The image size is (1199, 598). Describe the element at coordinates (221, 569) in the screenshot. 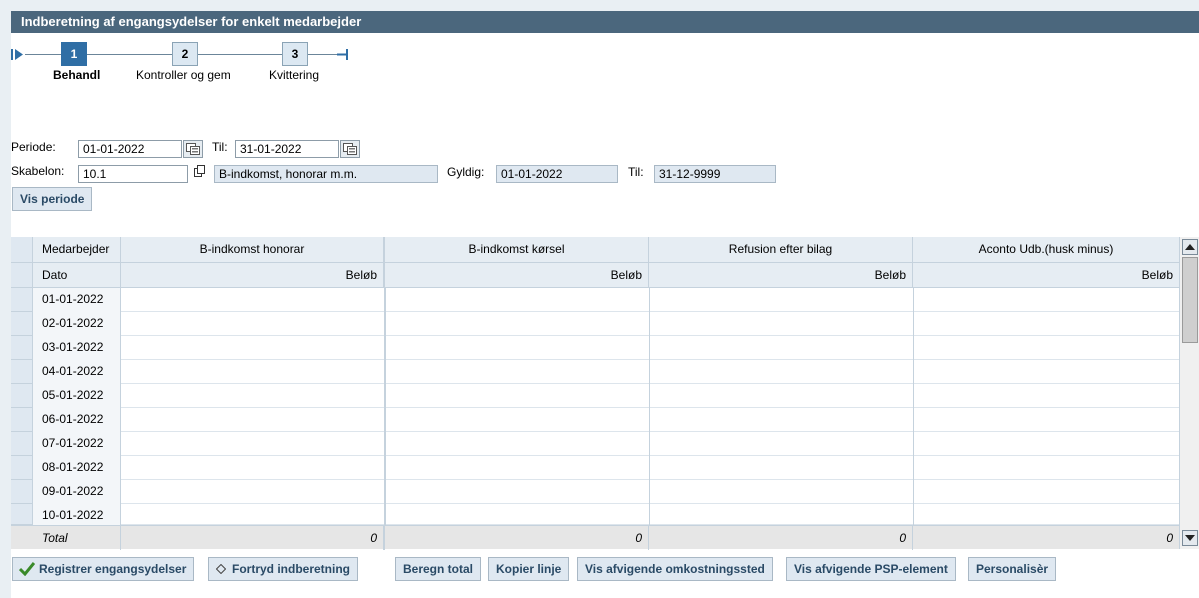

I see `diamond-icon` at that location.